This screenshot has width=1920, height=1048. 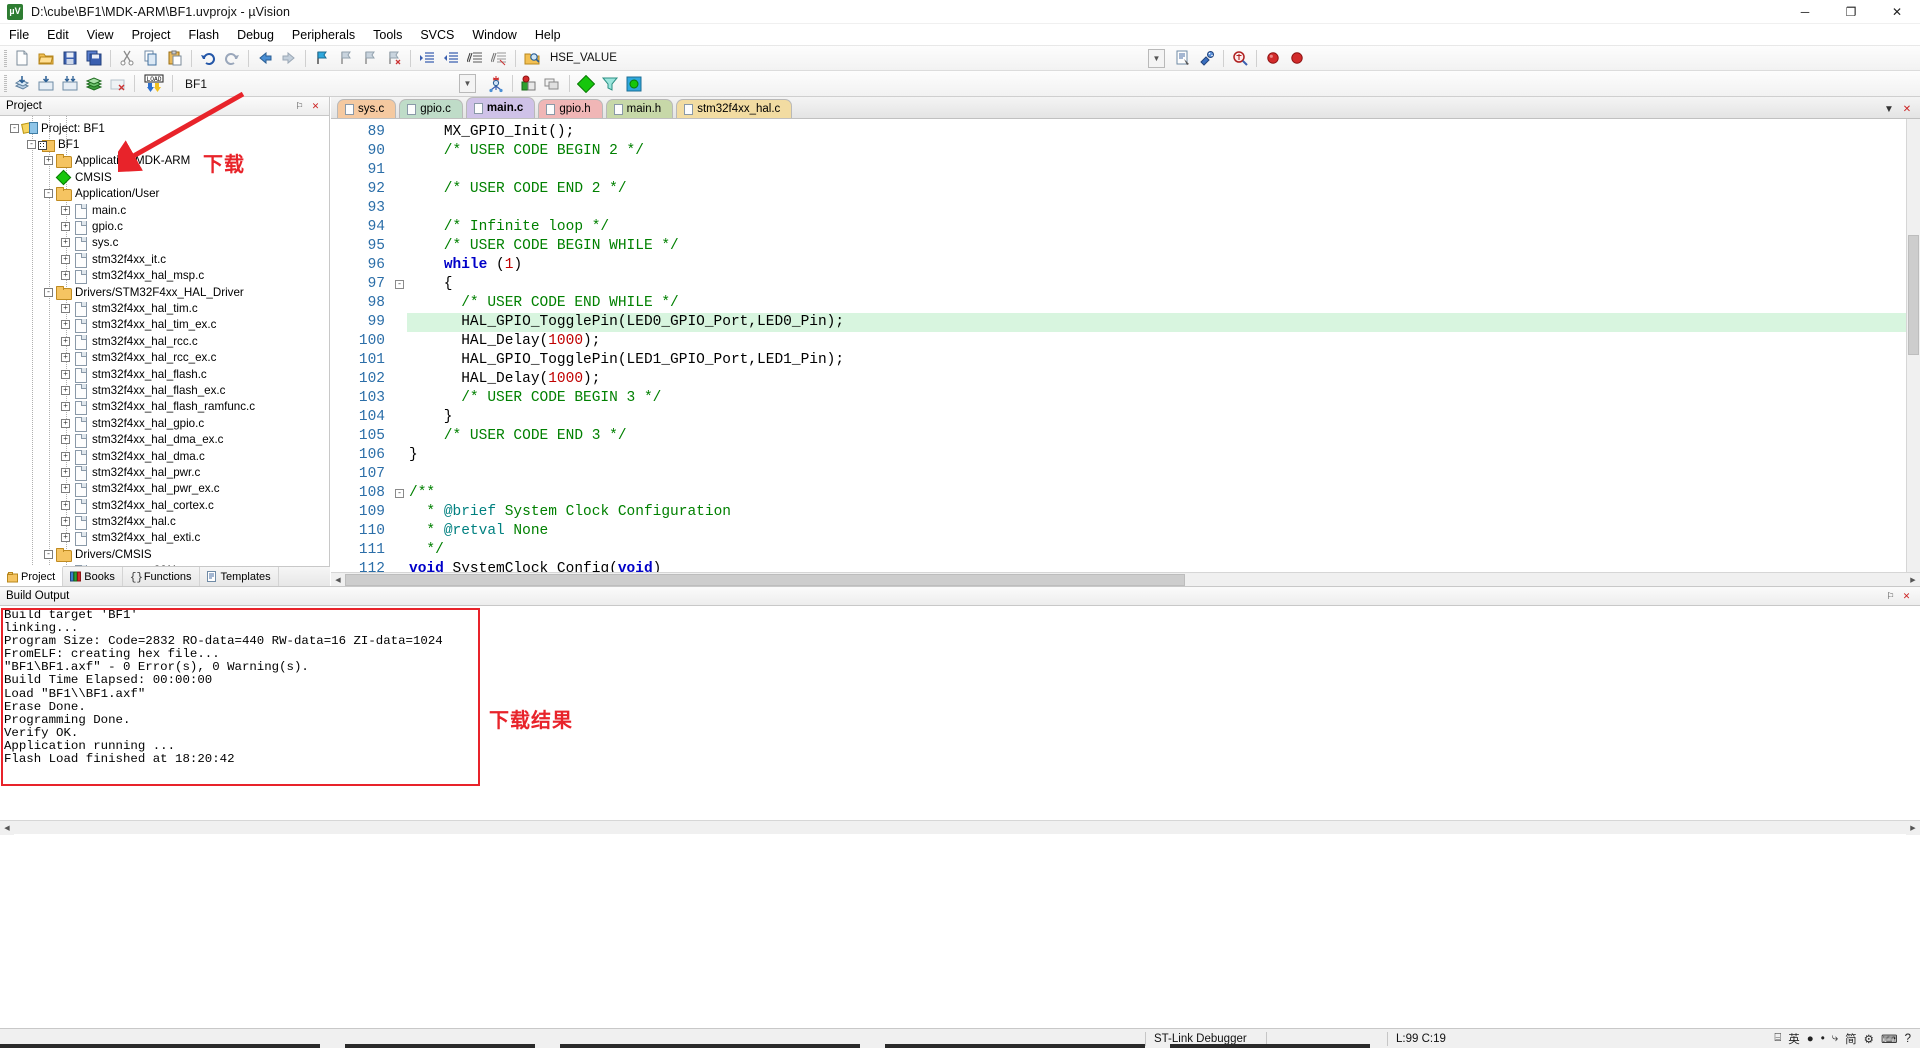 I want to click on stop-icon, so click(x=1296, y=58).